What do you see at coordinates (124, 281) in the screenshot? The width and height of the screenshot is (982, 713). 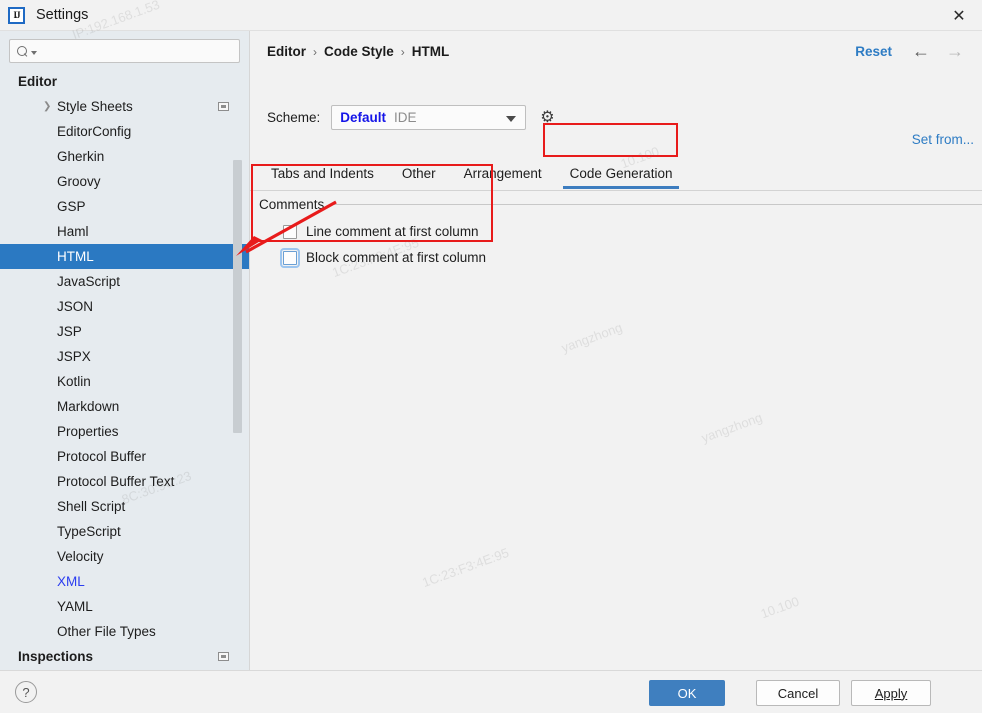 I see `sidebar-item-javascript: JavaScript` at bounding box center [124, 281].